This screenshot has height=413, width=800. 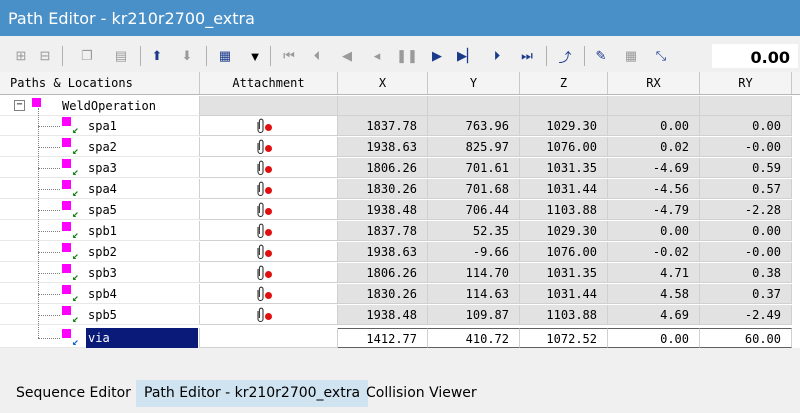 I want to click on cell-ry: 0.38, so click(x=746, y=273).